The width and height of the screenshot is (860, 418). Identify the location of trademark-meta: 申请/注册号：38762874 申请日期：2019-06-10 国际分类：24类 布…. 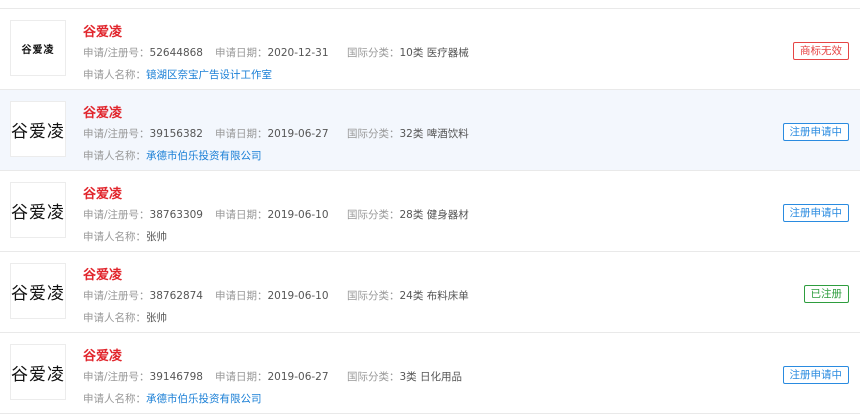
(276, 295).